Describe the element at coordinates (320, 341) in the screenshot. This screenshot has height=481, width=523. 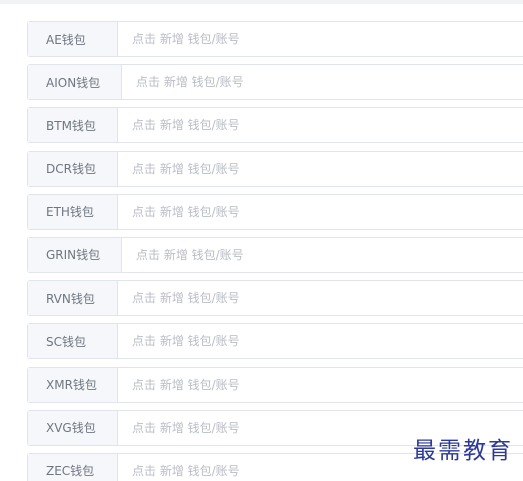
I see `wallet-input-sc` at that location.